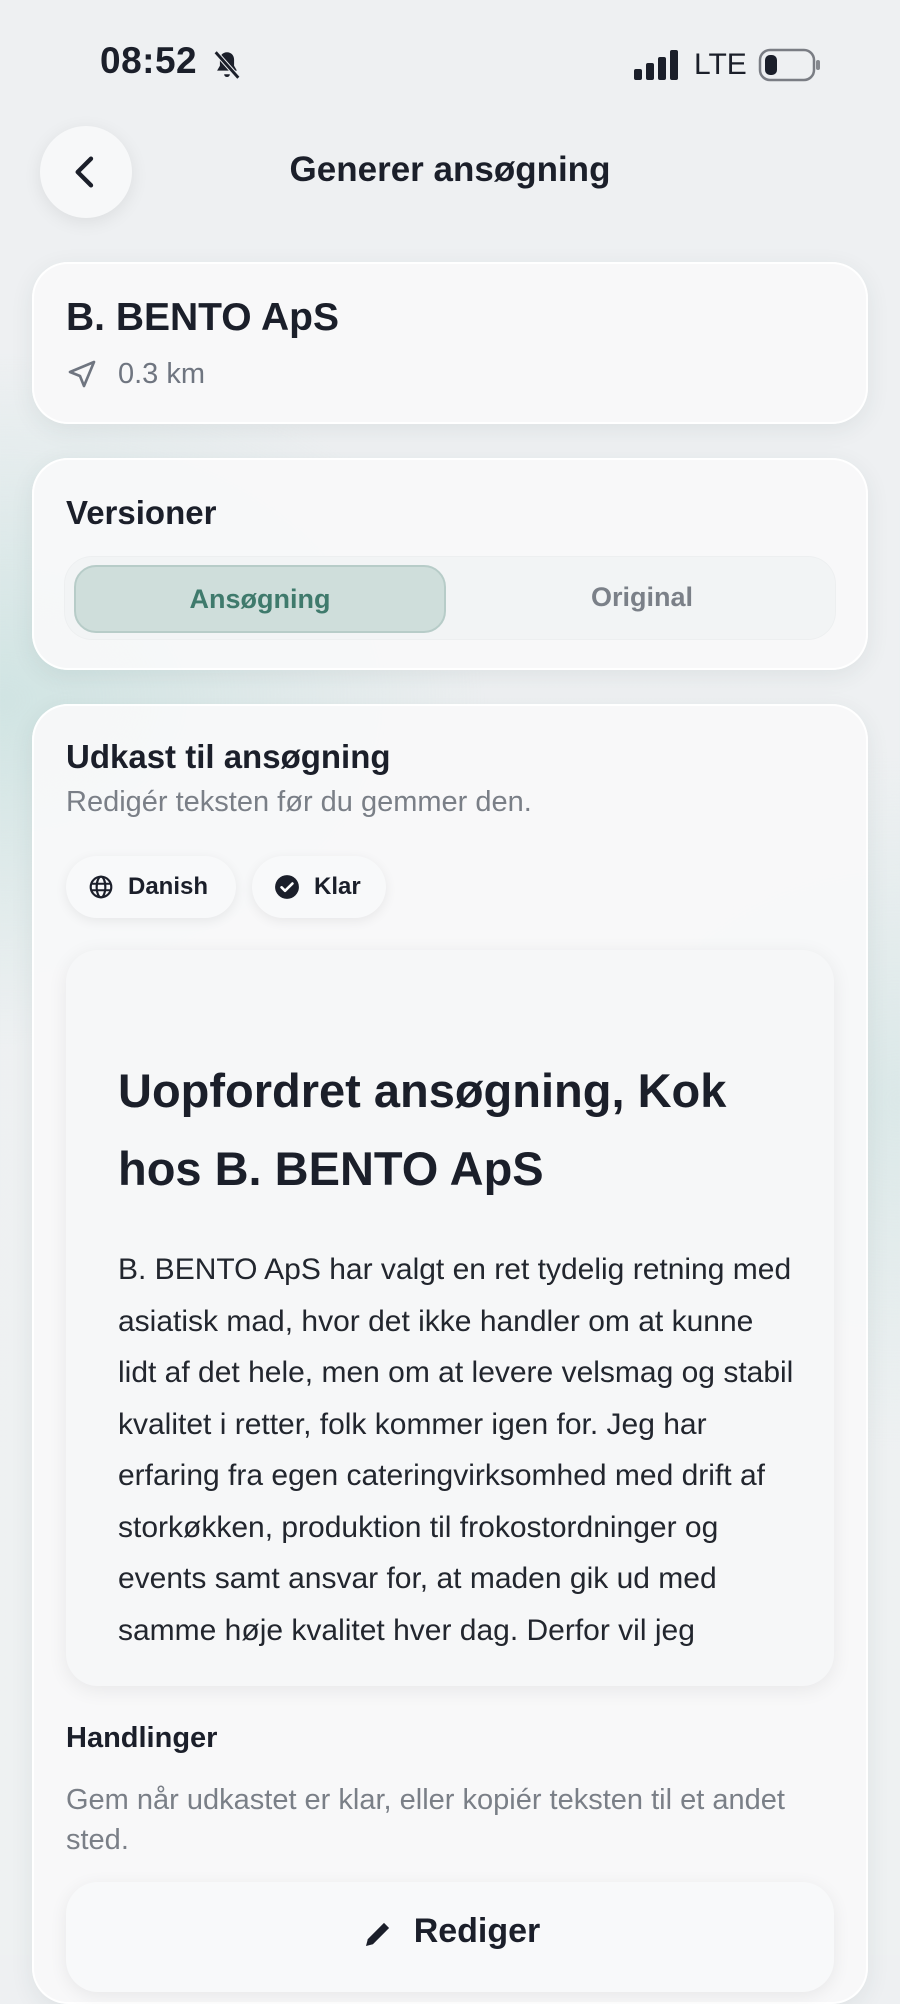  What do you see at coordinates (656, 65) in the screenshot?
I see `signal-icon` at bounding box center [656, 65].